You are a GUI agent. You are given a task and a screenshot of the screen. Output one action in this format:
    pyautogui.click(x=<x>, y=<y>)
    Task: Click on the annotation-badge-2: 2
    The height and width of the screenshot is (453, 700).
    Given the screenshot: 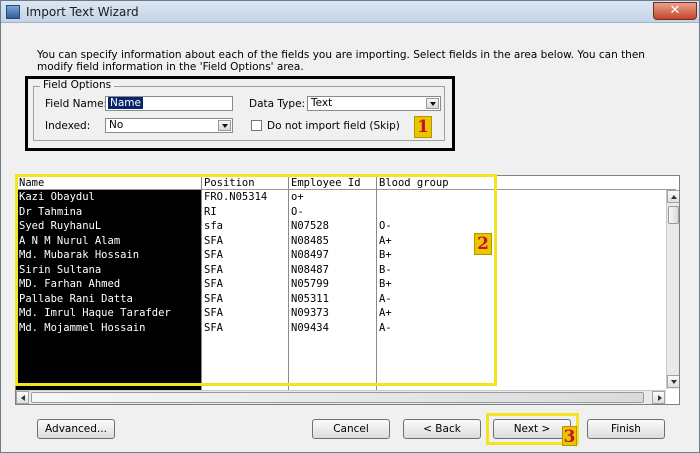 What is the action you would take?
    pyautogui.click(x=483, y=244)
    